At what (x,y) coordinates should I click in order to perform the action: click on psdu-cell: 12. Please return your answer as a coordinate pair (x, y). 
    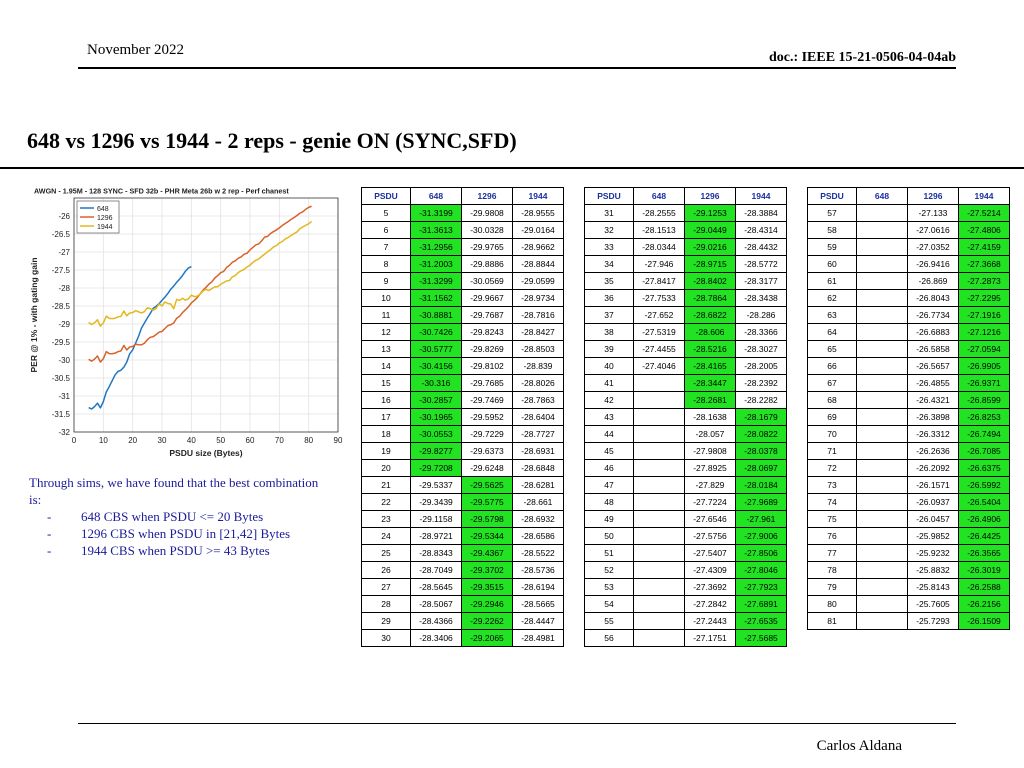
    Looking at the image, I should click on (386, 332).